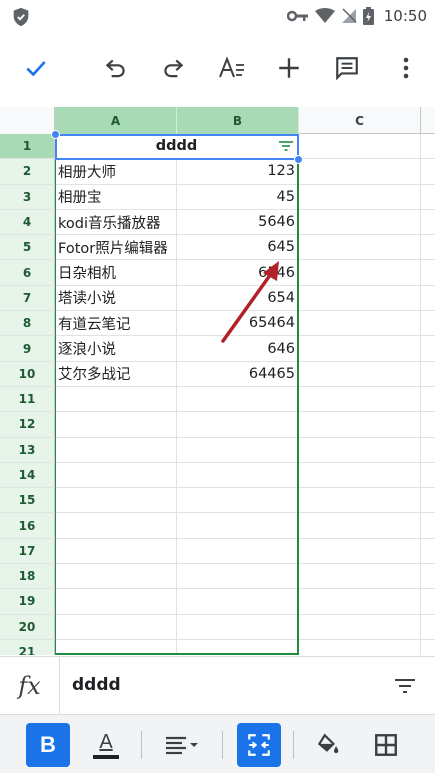 This screenshot has height=773, width=435. What do you see at coordinates (289, 68) in the screenshot?
I see `insert-button` at bounding box center [289, 68].